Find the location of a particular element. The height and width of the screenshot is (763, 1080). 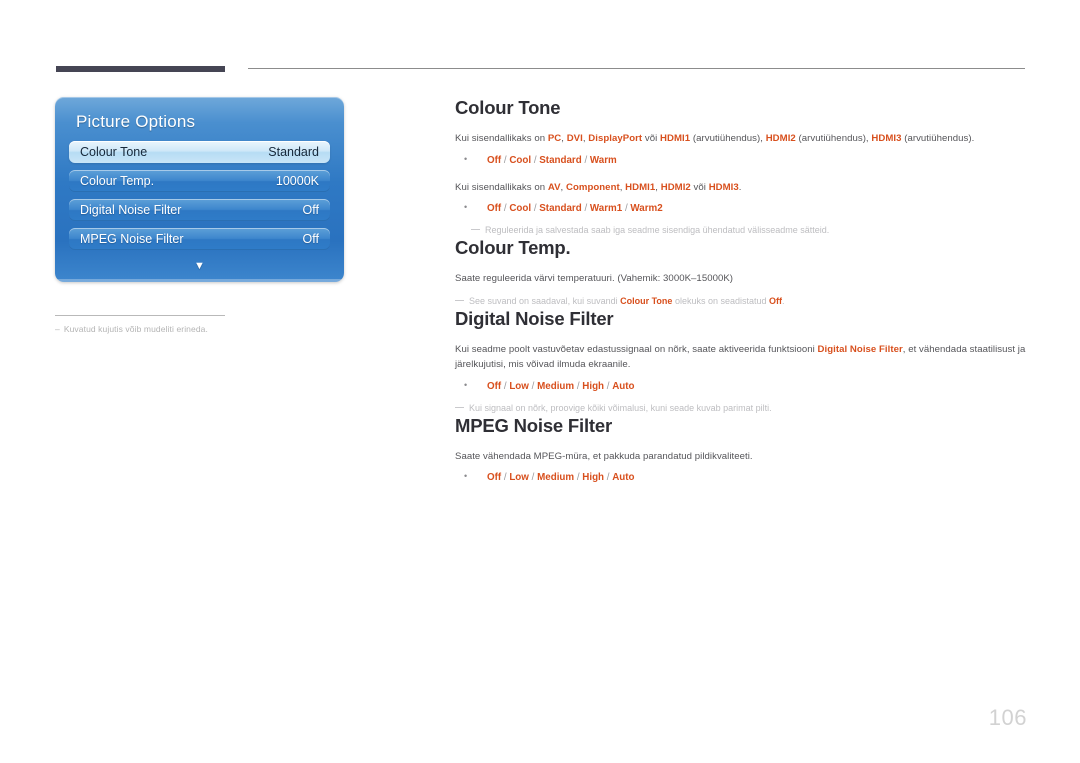

osd-row-label: Digital Noise Filter is located at coordinates (131, 210).